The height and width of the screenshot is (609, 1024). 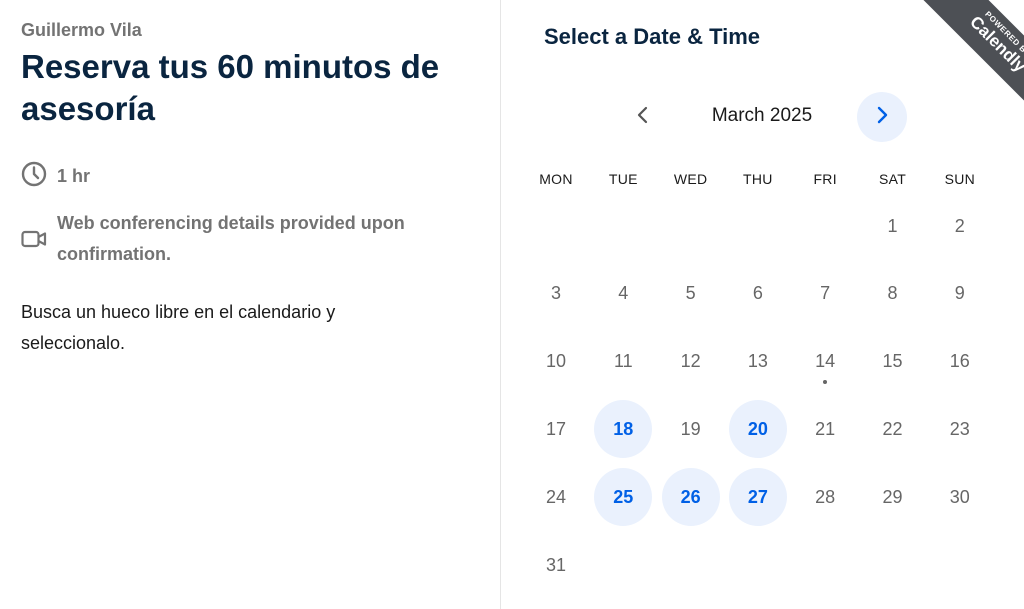 I want to click on day-number: 14, so click(x=825, y=361).